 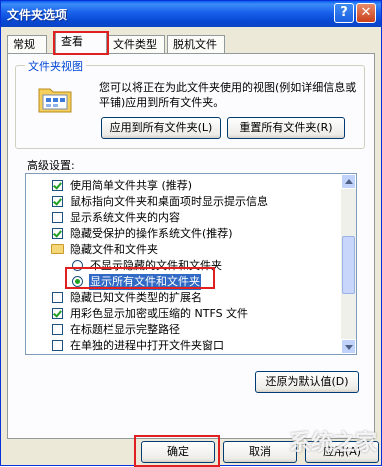 What do you see at coordinates (228, 95) in the screenshot?
I see `folder-view-description: 您可以将正在为此文件夹使用的视图(例如详细信息或平铺)应用到所有文件夹。` at bounding box center [228, 95].